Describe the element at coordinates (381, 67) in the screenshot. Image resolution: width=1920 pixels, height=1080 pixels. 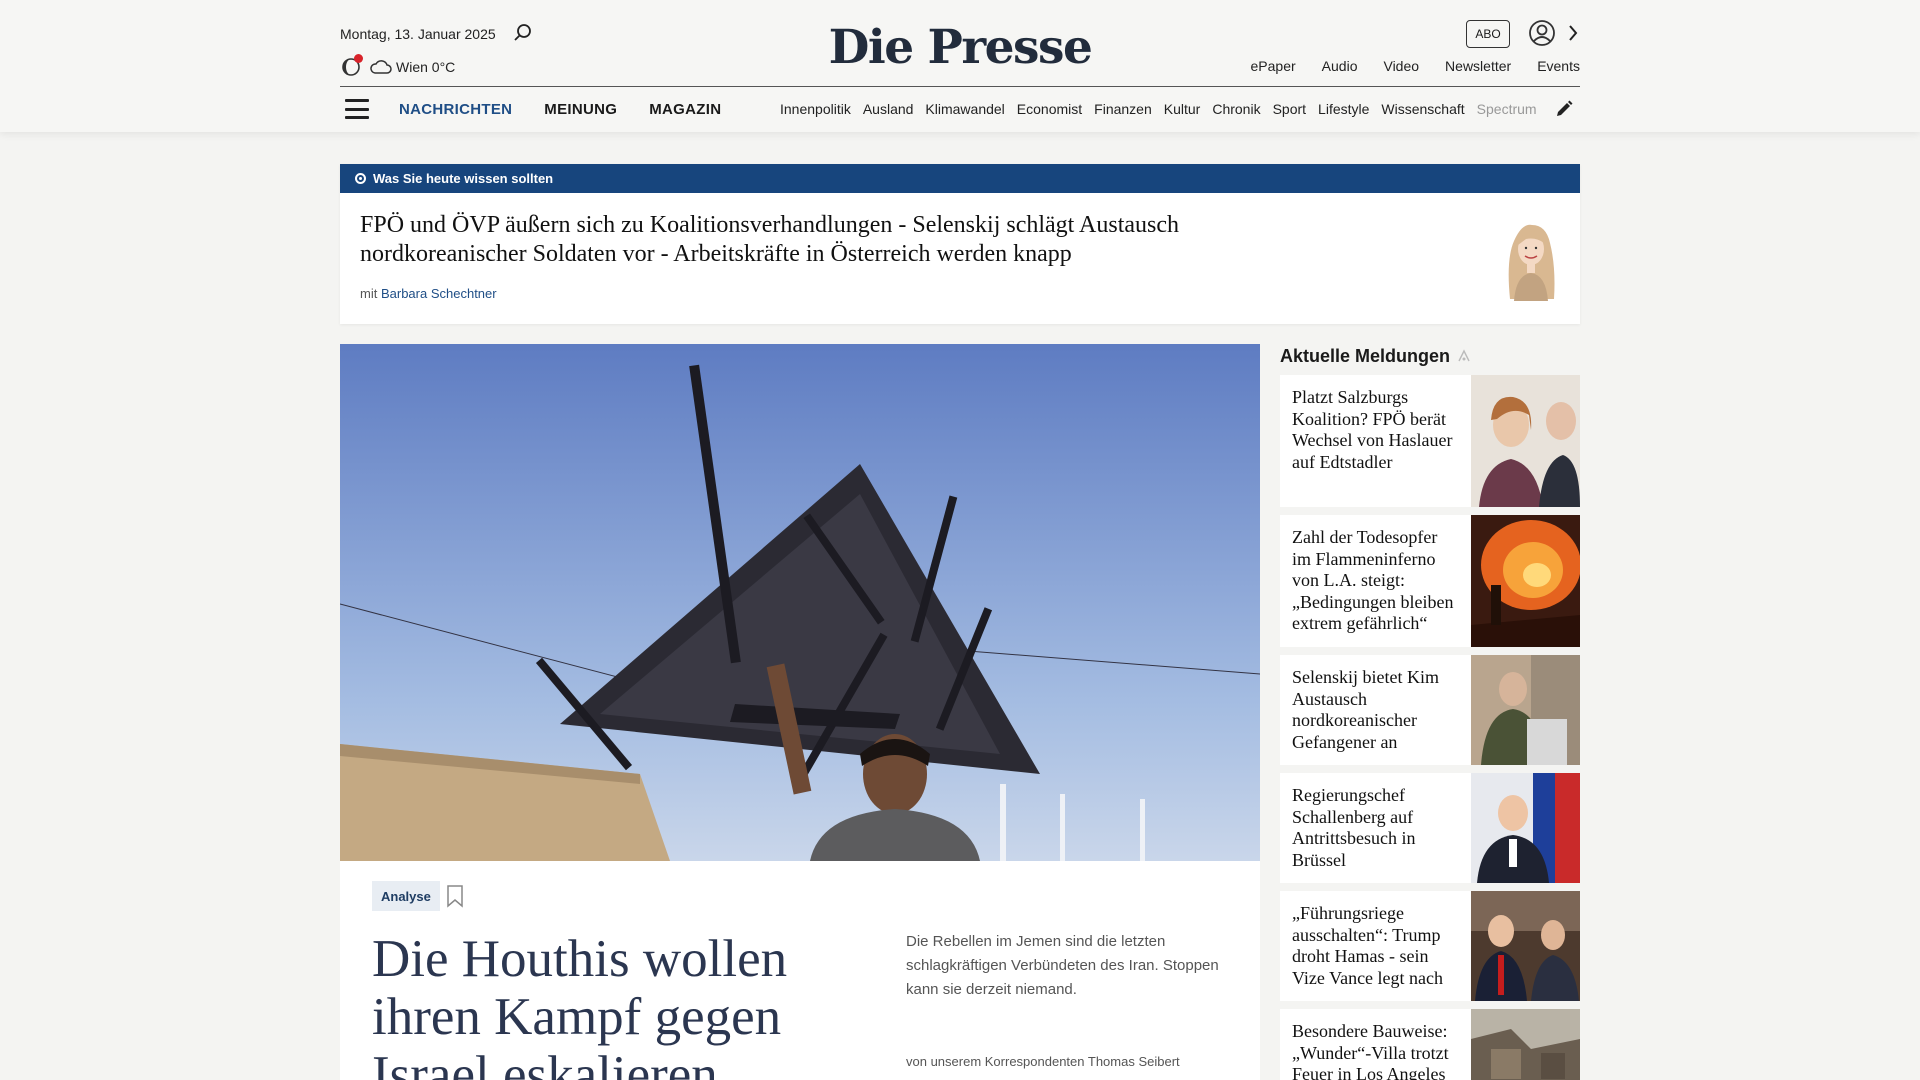
I see `cloud-icon` at that location.